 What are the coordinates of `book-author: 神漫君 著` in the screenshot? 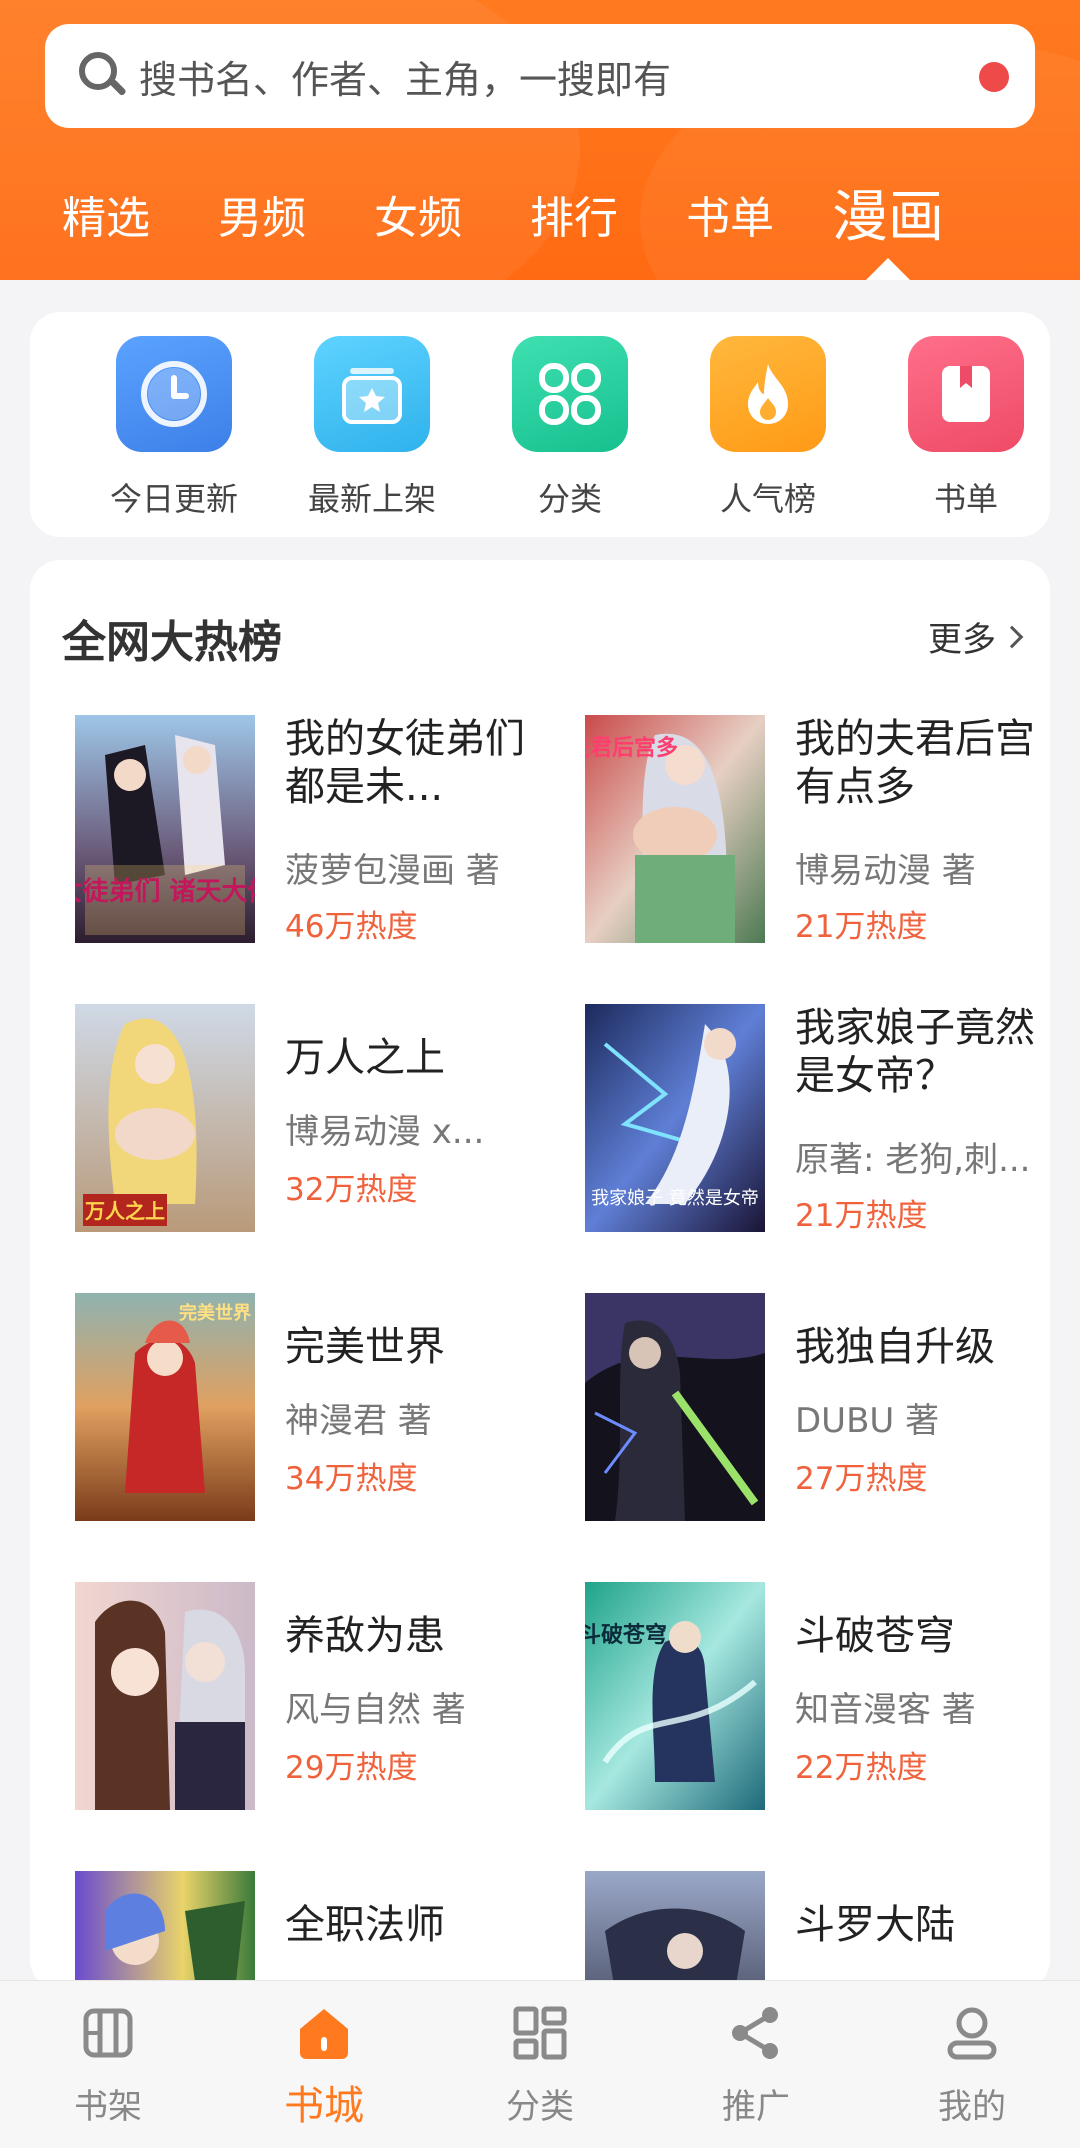 It's located at (358, 1421).